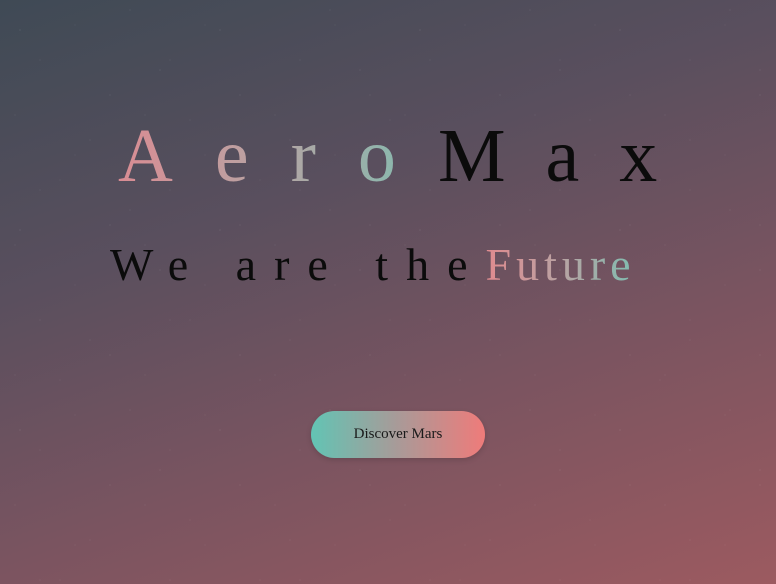  I want to click on hero-tagline: We are the Future, so click(373, 265).